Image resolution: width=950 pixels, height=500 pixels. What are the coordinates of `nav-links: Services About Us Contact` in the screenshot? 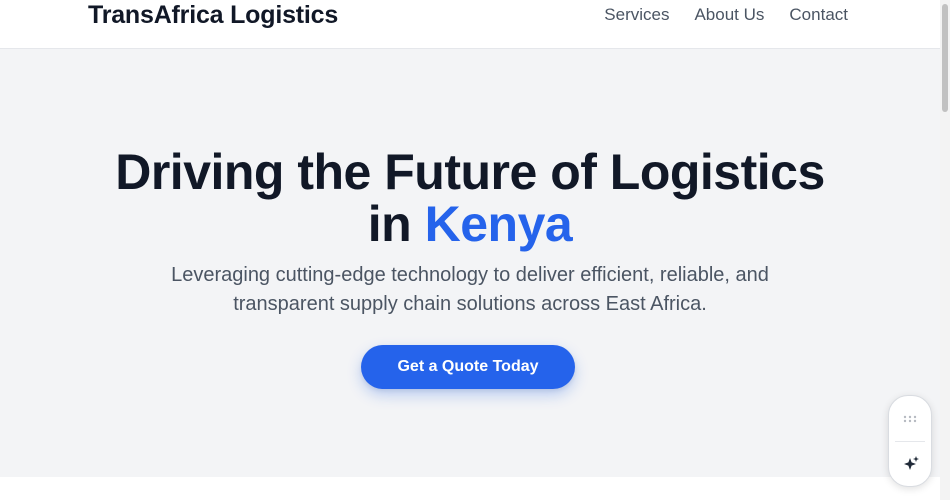 It's located at (726, 15).